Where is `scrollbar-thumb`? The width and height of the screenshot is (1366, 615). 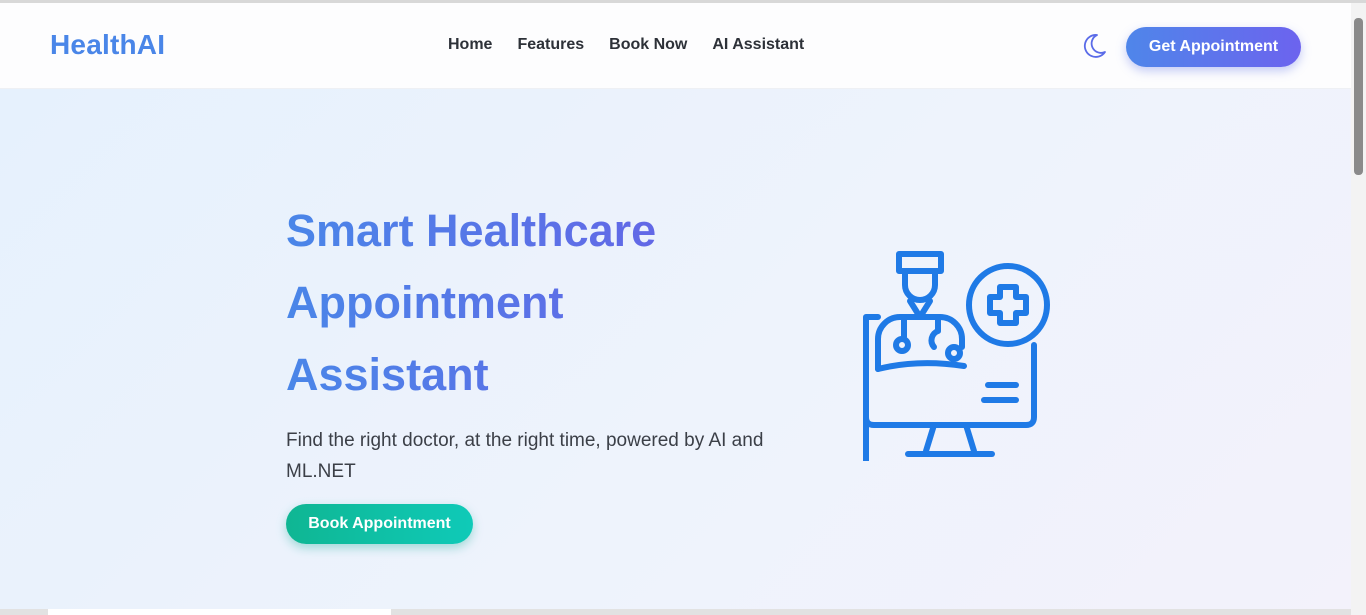
scrollbar-thumb is located at coordinates (1358, 96).